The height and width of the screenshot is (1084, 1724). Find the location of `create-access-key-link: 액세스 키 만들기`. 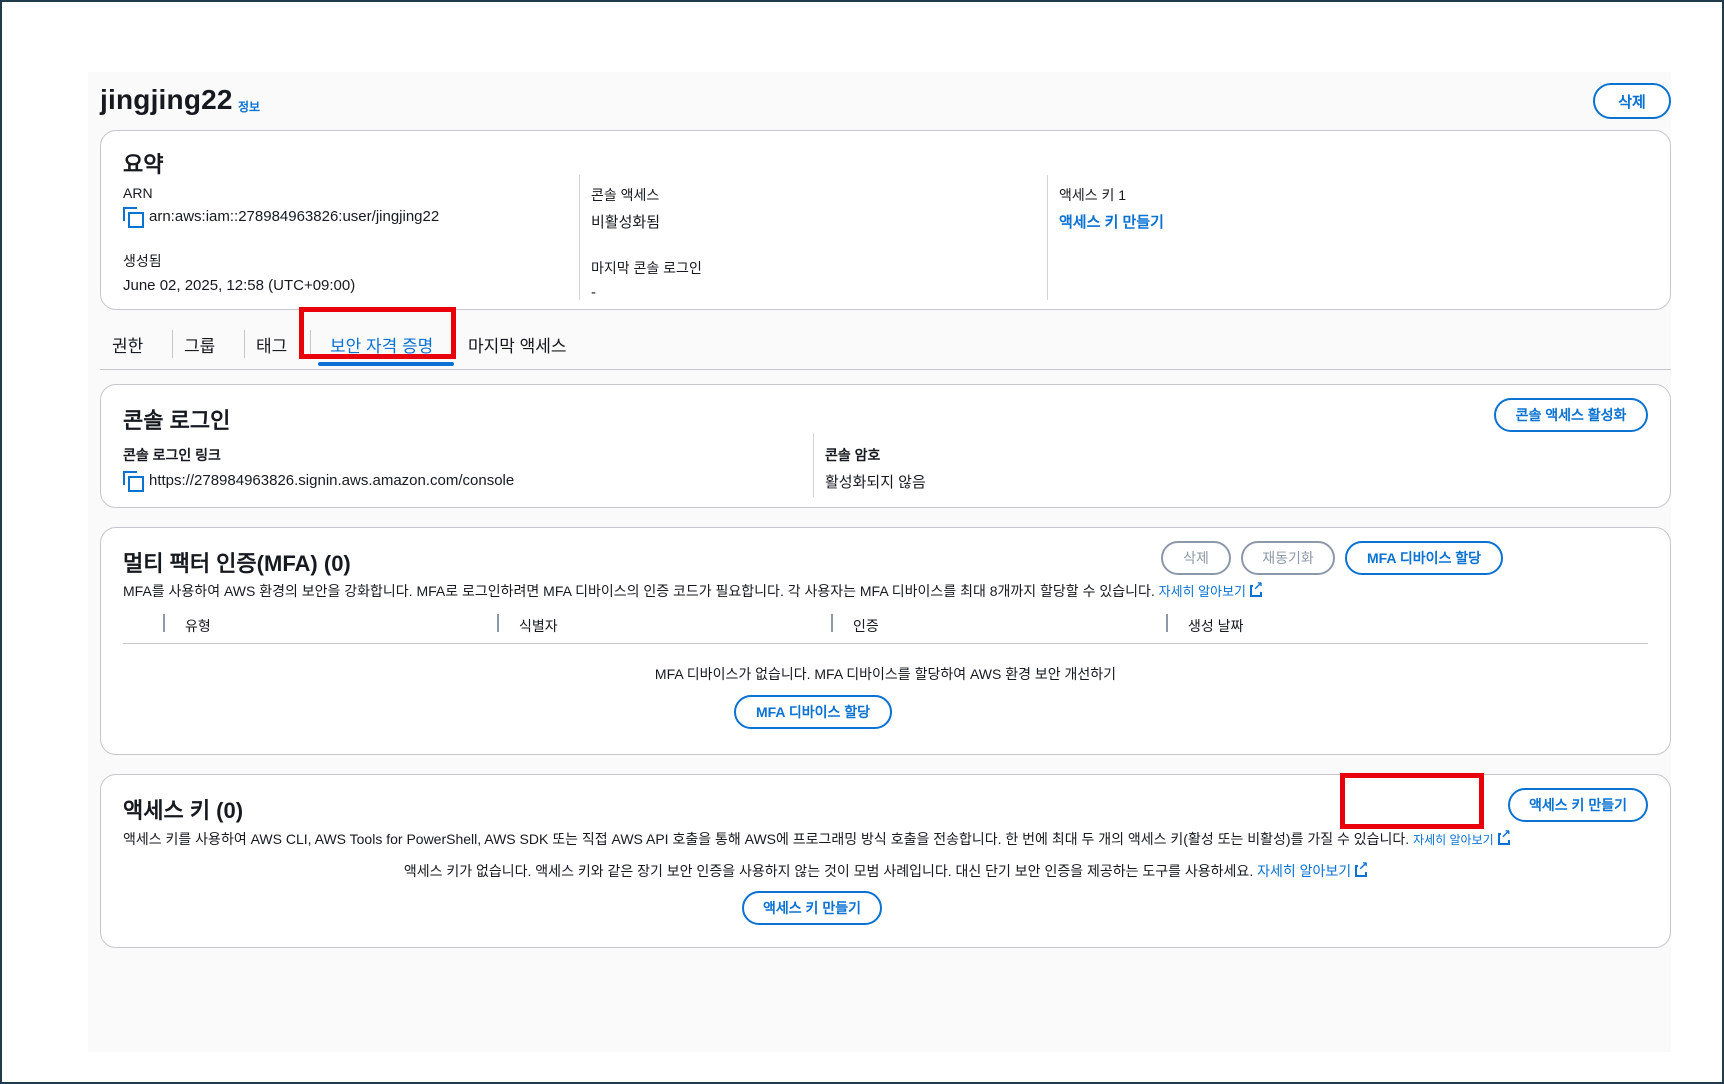

create-access-key-link: 액세스 키 만들기 is located at coordinates (1111, 222).